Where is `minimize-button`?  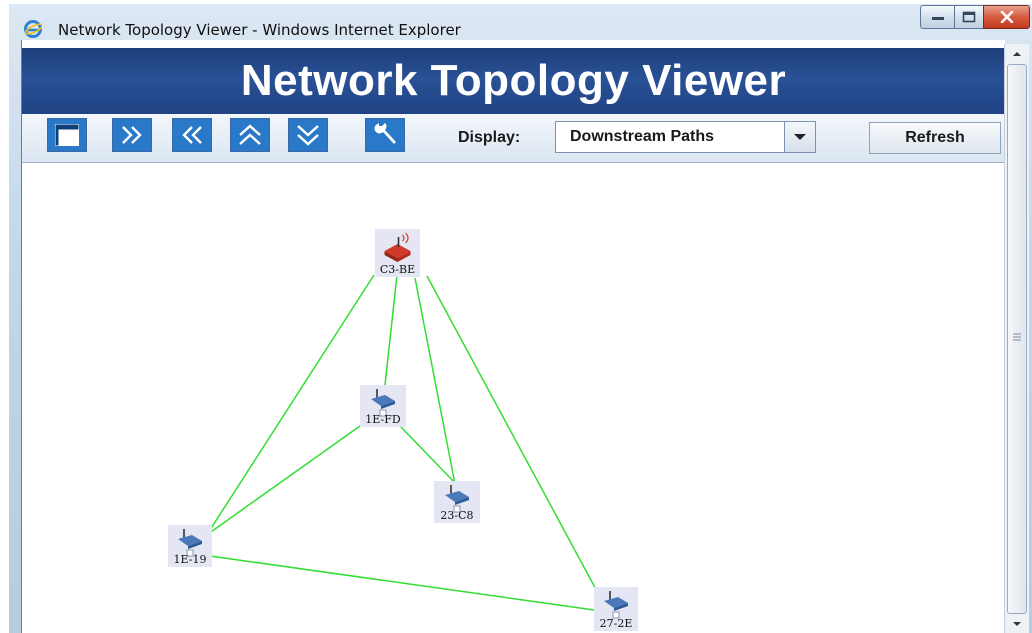 minimize-button is located at coordinates (937, 17).